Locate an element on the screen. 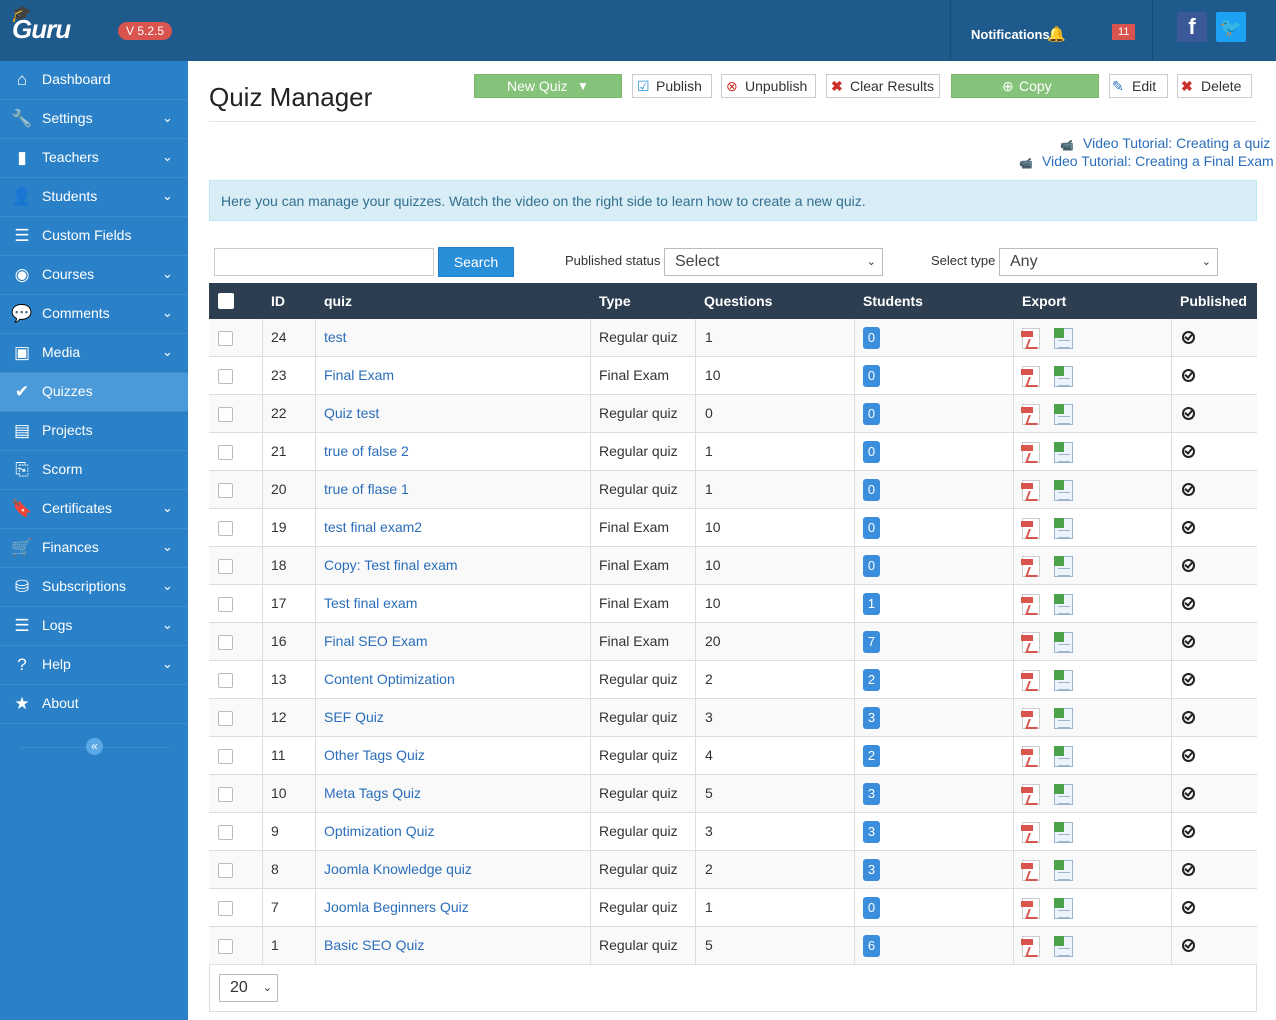  search-input is located at coordinates (324, 262).